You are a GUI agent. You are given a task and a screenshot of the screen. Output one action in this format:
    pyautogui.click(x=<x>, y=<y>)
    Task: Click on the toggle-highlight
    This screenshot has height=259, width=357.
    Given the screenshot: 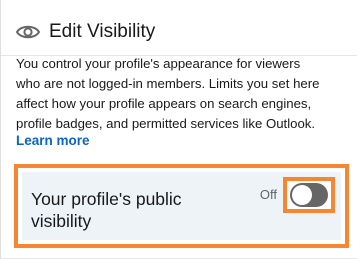 What is the action you would take?
    pyautogui.click(x=309, y=195)
    